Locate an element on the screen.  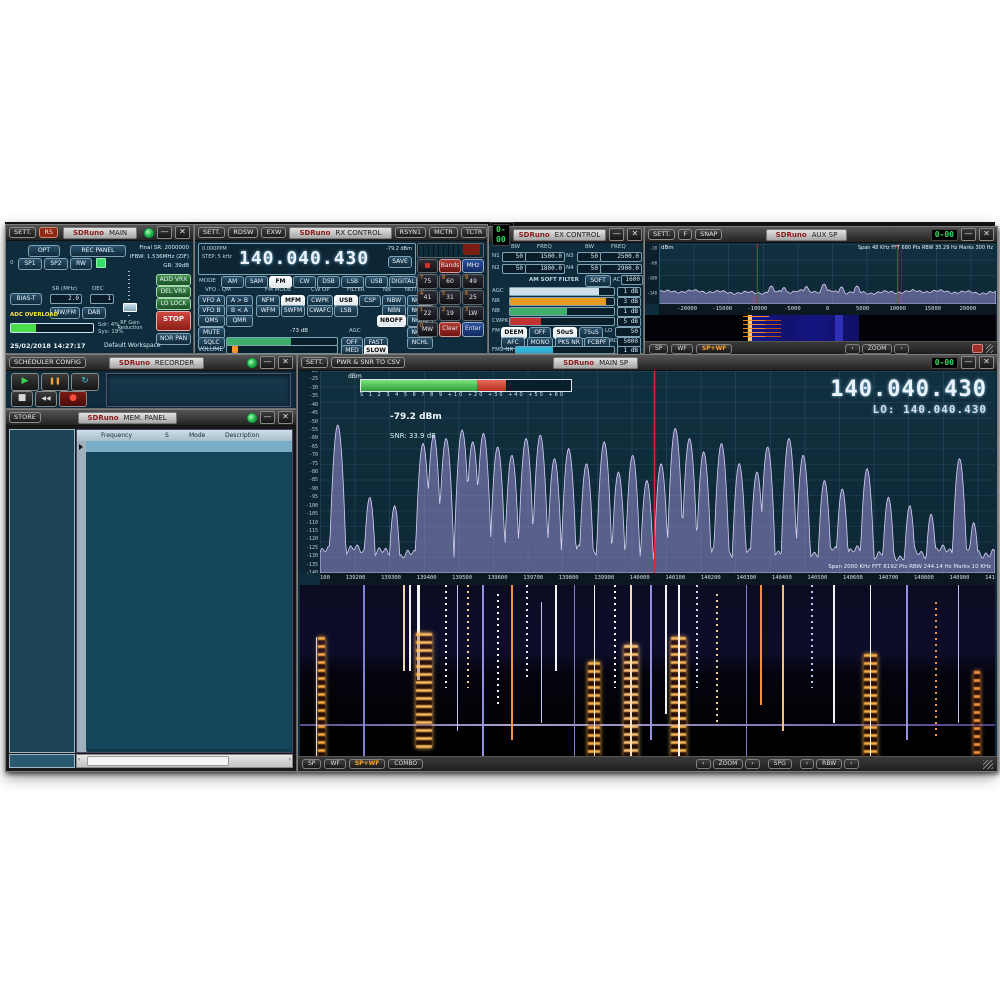
swfm-button: SWFM is located at coordinates (293, 311).